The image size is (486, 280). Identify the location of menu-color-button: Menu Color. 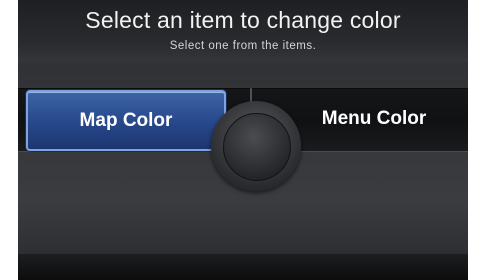
(374, 119).